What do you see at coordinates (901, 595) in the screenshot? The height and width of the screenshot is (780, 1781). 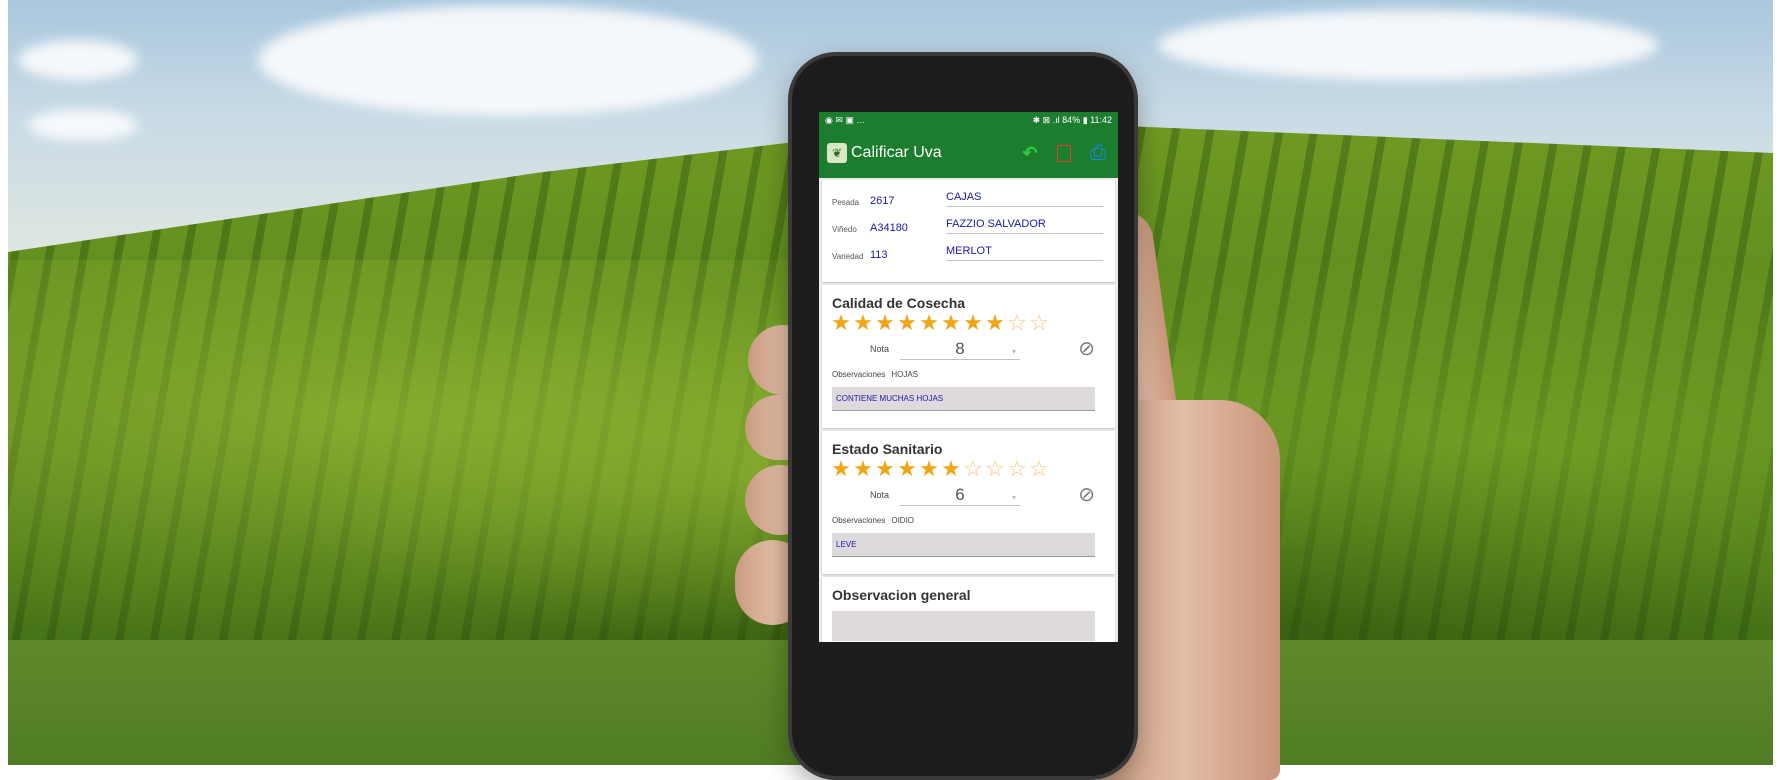 I see `general-title: Observacion general` at bounding box center [901, 595].